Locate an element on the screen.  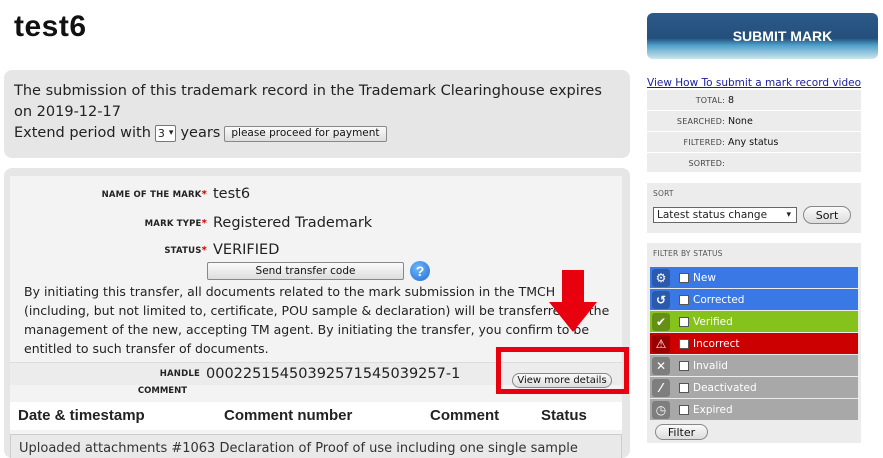
annotation-highlight-box is located at coordinates (562, 370).